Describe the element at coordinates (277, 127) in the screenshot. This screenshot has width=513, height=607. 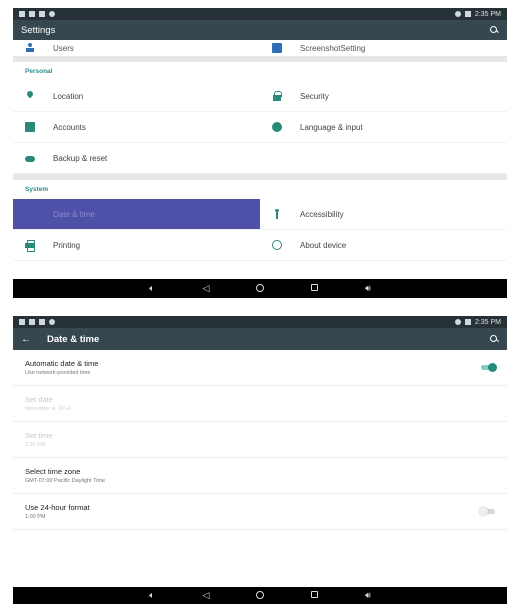
I see `globe-icon` at that location.